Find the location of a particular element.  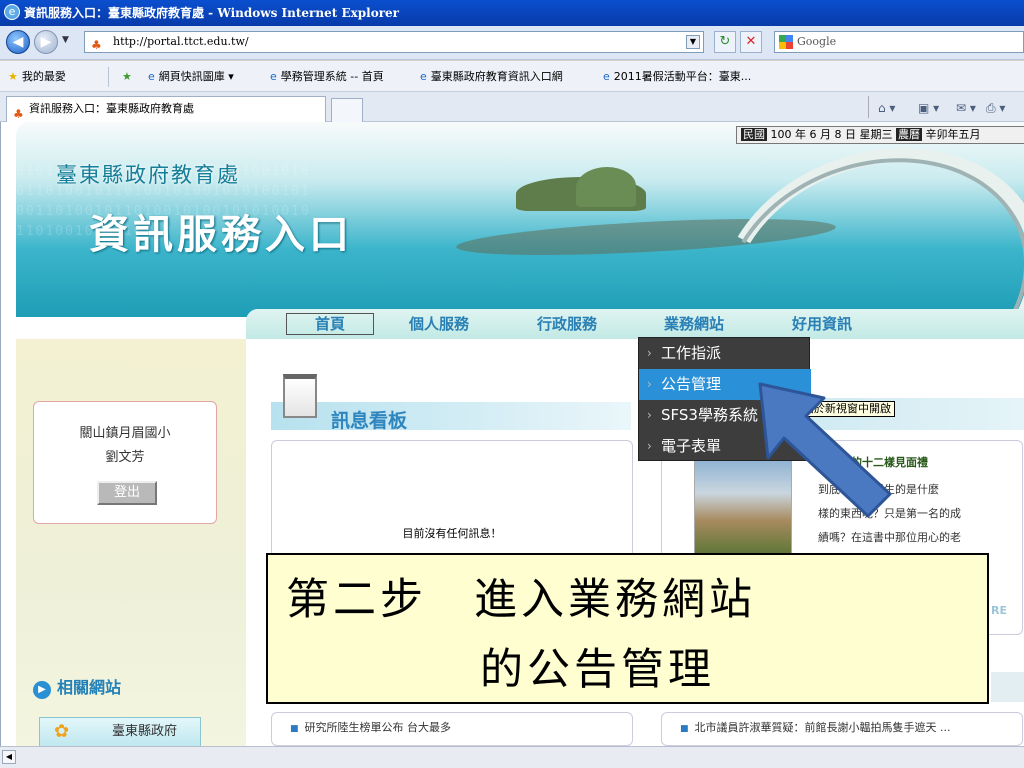

related-sites-heading: ▶ 相關網站 is located at coordinates (77, 686).